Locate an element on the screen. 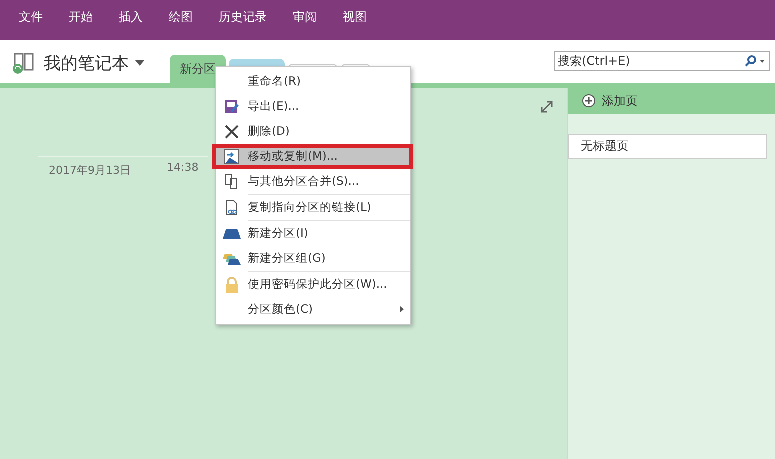  ribbon-tab: 开始 is located at coordinates (86, 20).